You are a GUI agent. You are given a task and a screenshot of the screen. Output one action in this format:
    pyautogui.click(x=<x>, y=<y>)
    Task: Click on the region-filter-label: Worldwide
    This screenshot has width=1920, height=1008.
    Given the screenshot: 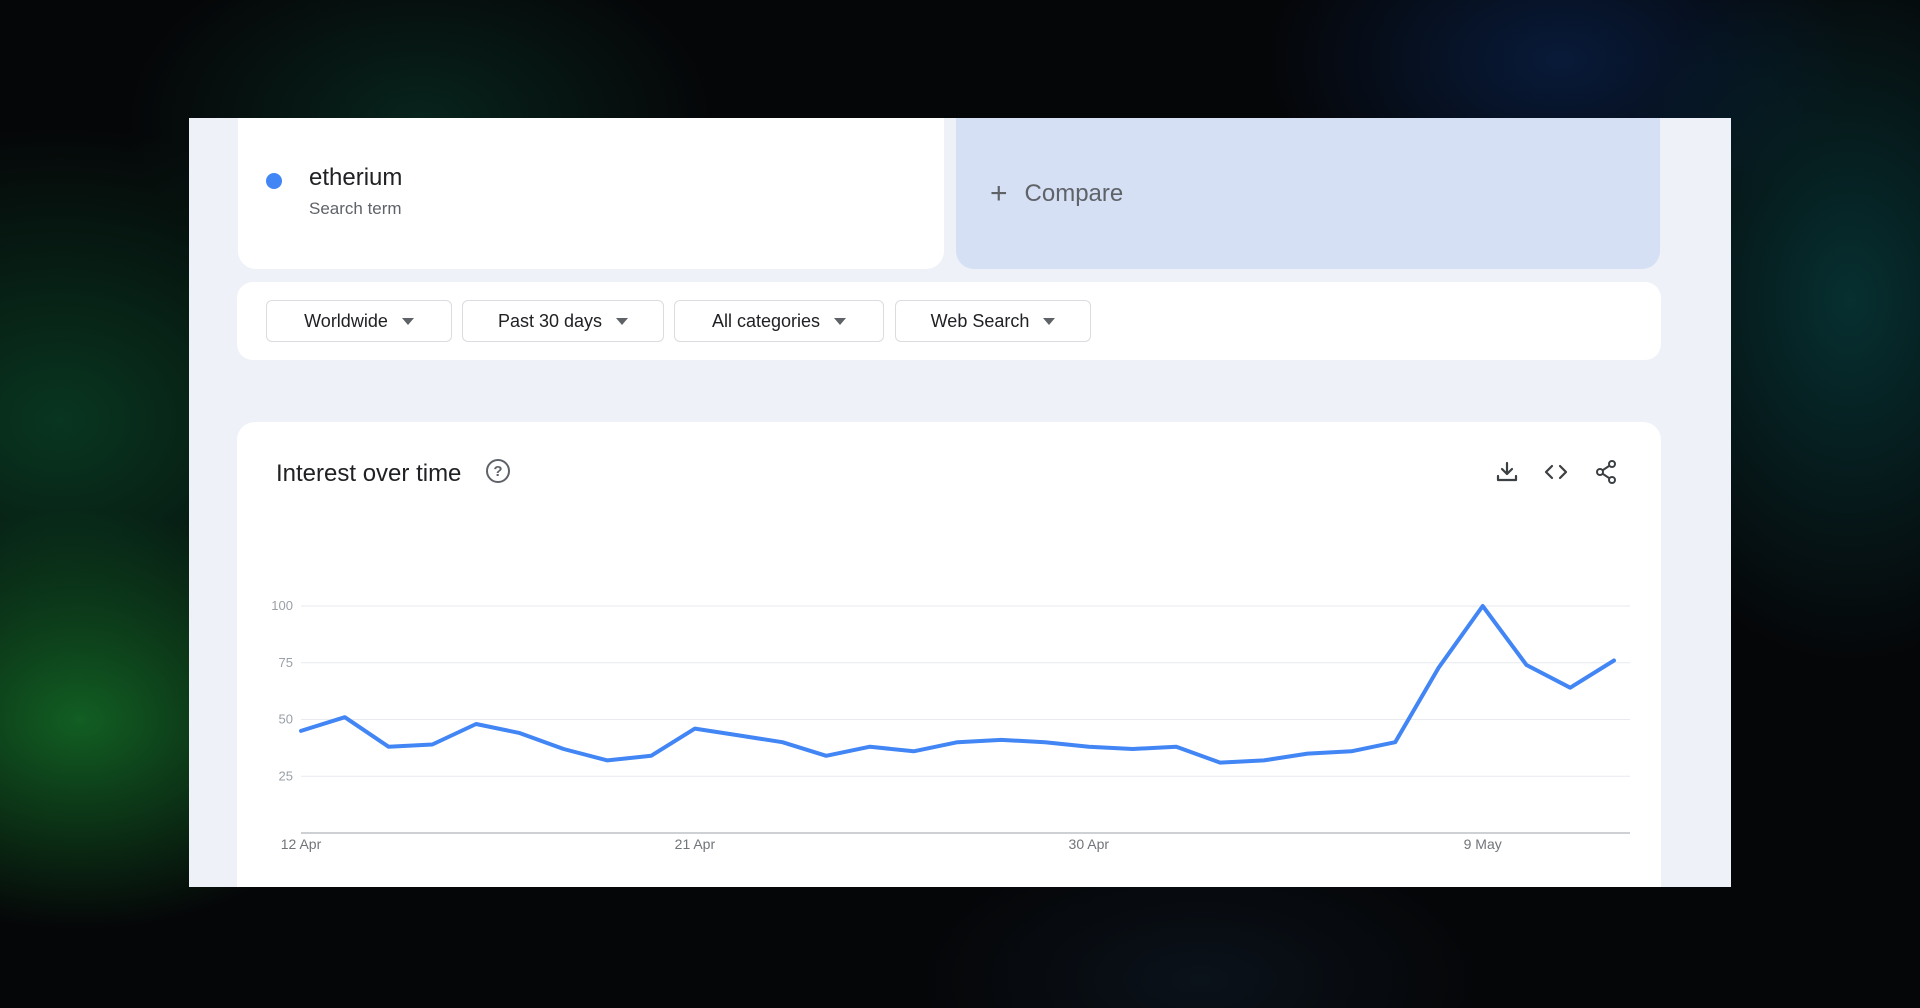 What is the action you would take?
    pyautogui.click(x=346, y=320)
    